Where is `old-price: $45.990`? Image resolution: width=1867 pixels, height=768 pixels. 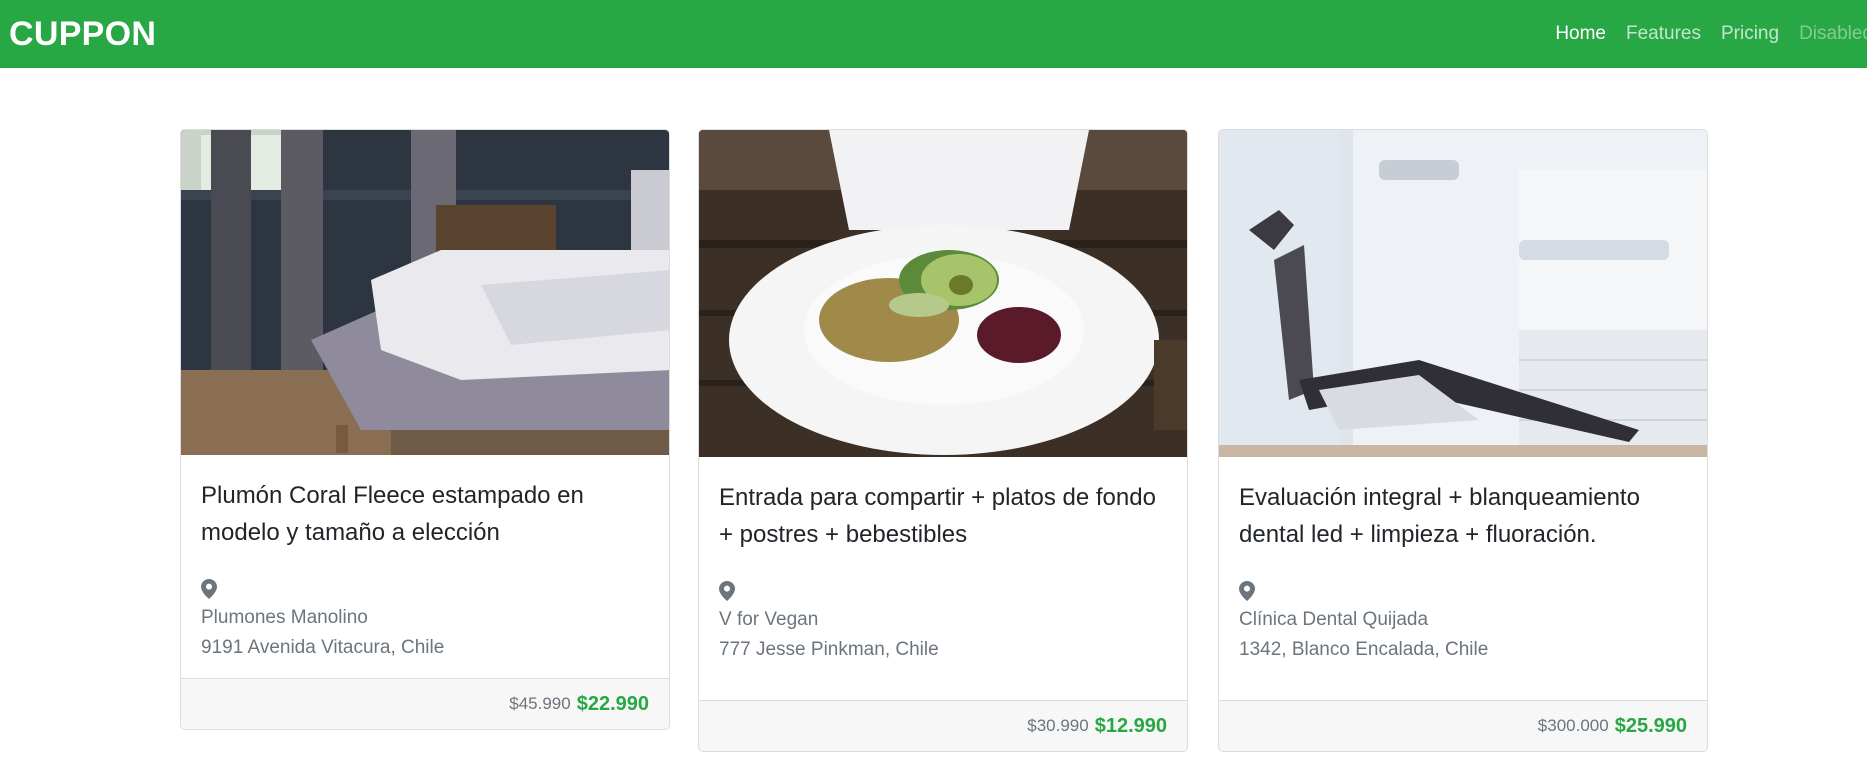
old-price: $45.990 is located at coordinates (540, 703).